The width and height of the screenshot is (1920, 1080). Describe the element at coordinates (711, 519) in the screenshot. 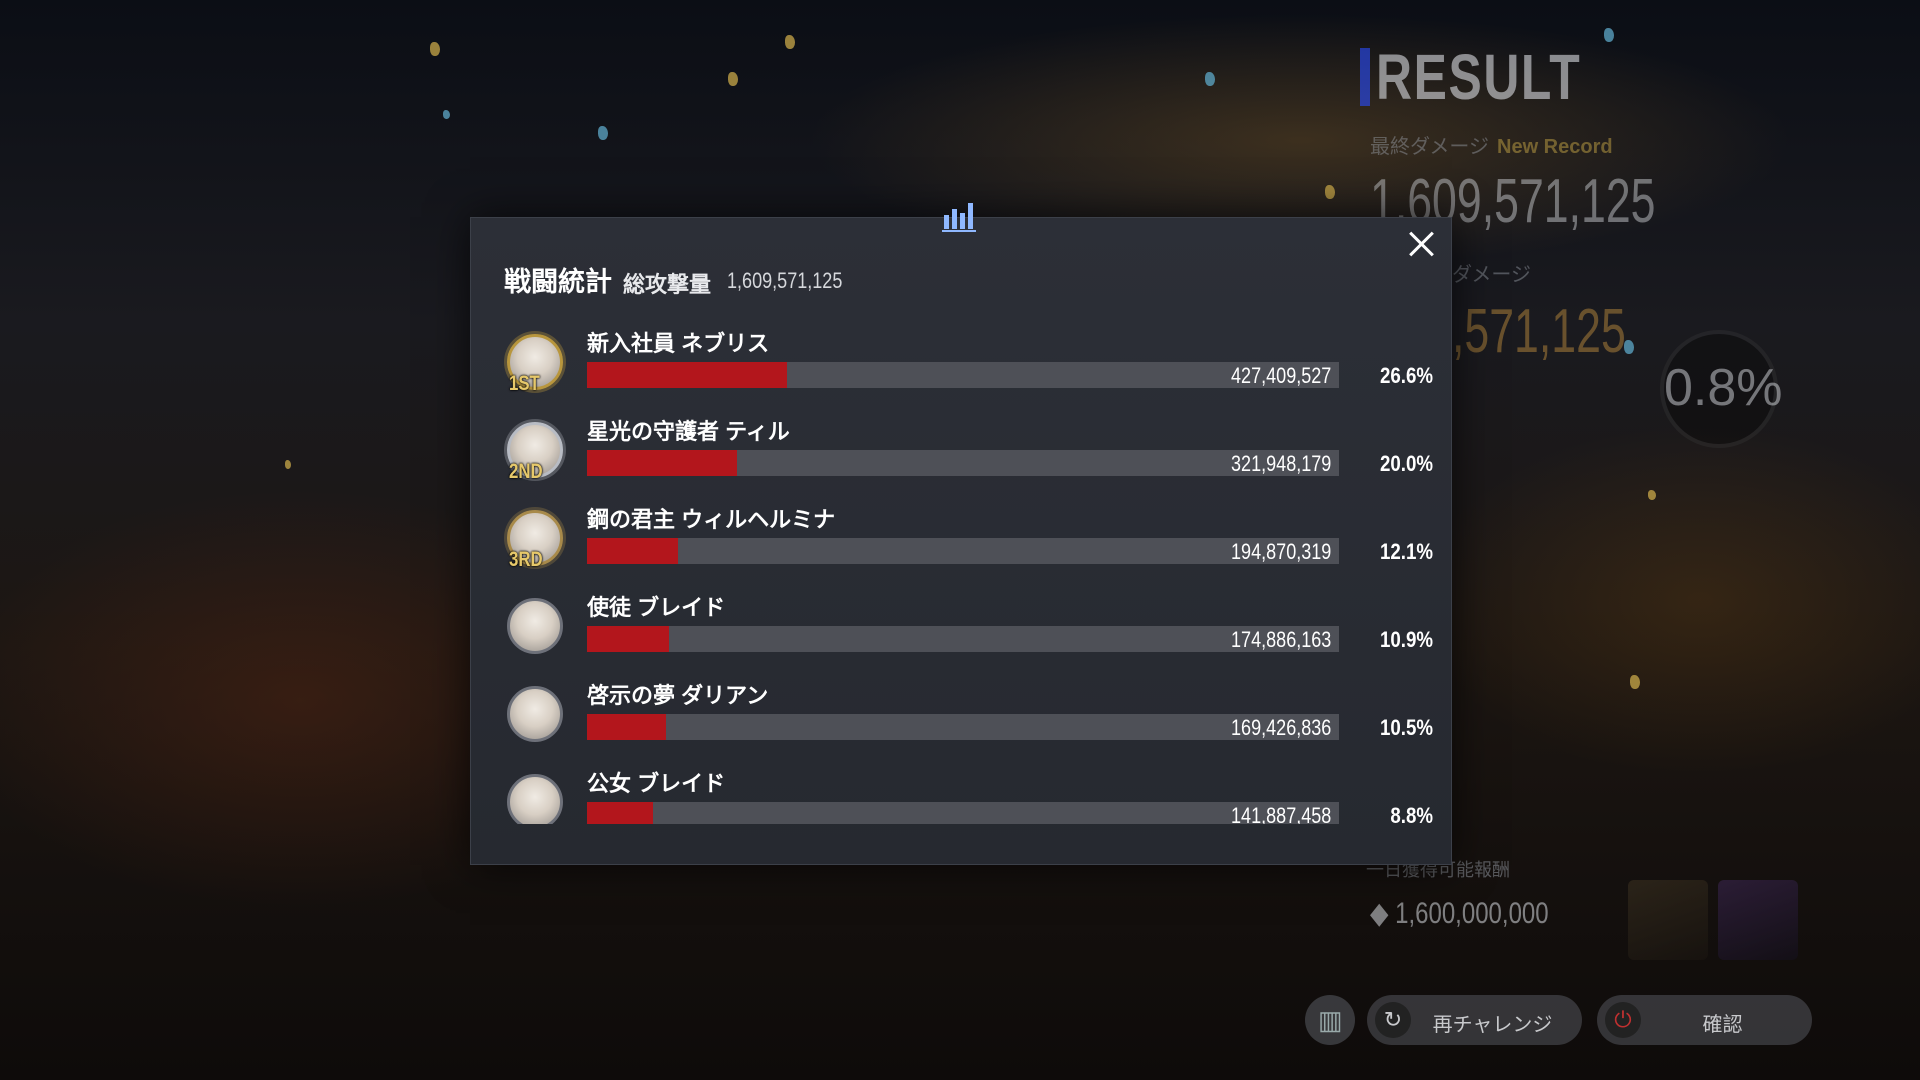

I see `character-name: 鋼の君主 ウィルヘルミナ` at that location.